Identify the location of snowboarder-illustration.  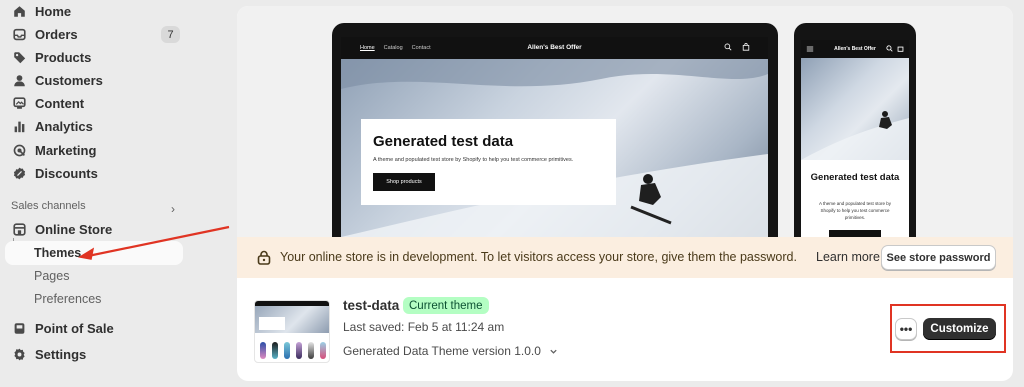
(855, 135).